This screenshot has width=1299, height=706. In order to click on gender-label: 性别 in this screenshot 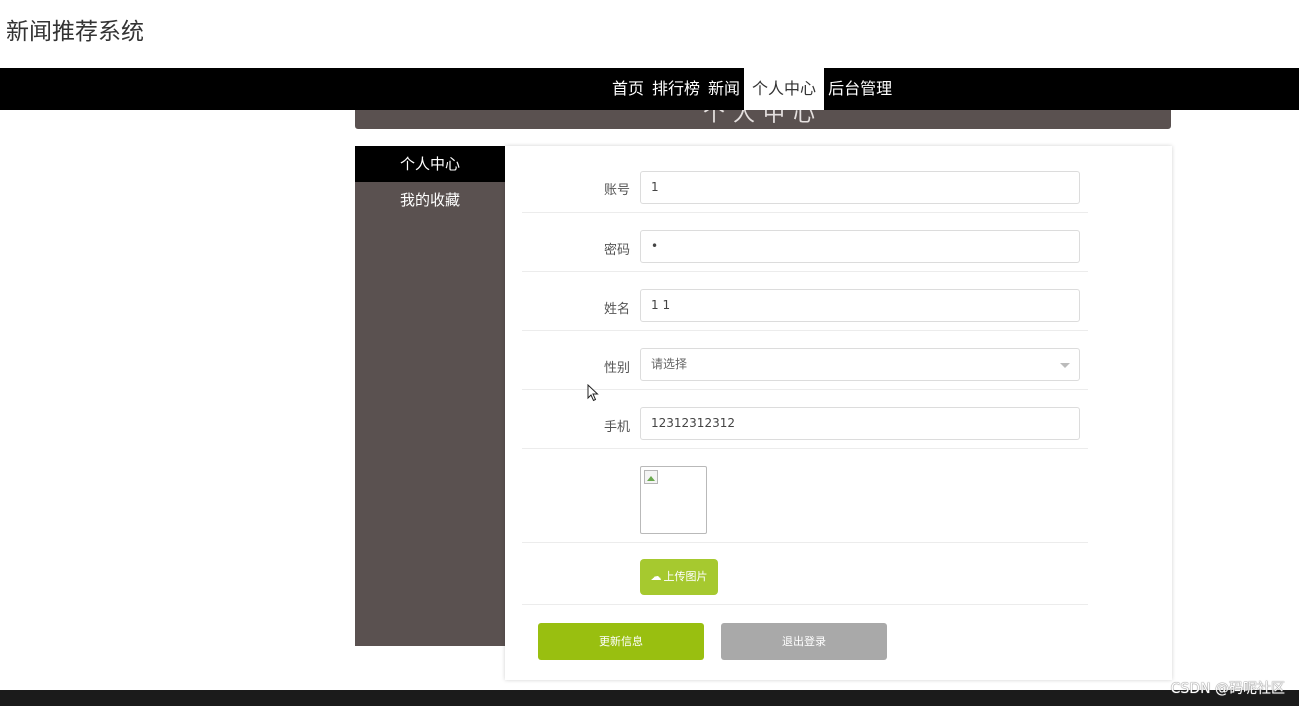, I will do `click(616, 368)`.